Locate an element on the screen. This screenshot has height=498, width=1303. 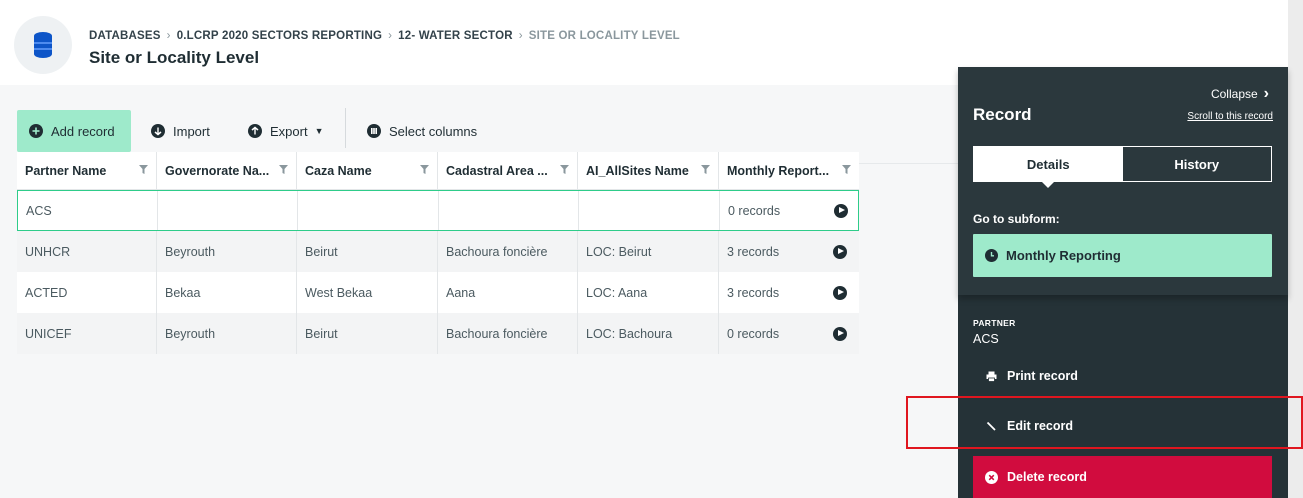
page-title: Site or Locality Level is located at coordinates (174, 57).